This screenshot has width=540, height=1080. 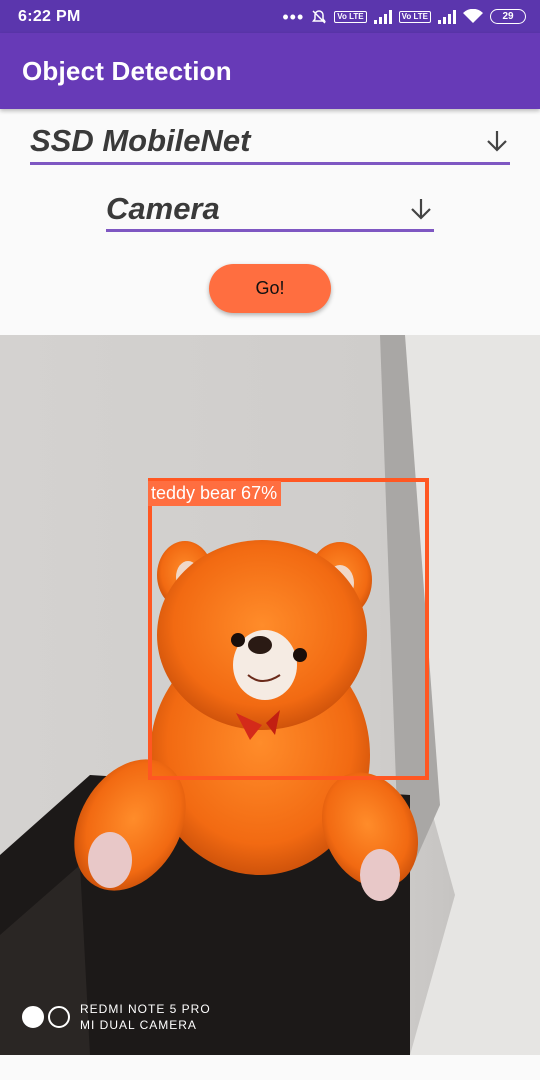 What do you see at coordinates (270, 16) in the screenshot?
I see `status-bar: 6:22 PM ••• Vo LTE Vo LTE 29` at bounding box center [270, 16].